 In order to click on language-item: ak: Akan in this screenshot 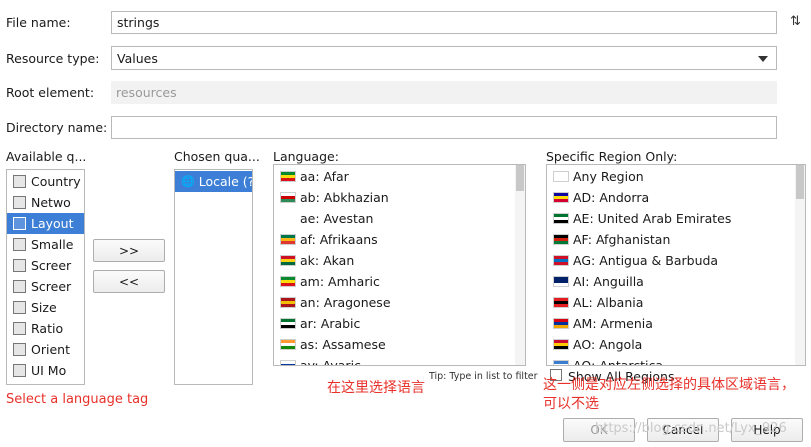, I will do `click(399, 260)`.